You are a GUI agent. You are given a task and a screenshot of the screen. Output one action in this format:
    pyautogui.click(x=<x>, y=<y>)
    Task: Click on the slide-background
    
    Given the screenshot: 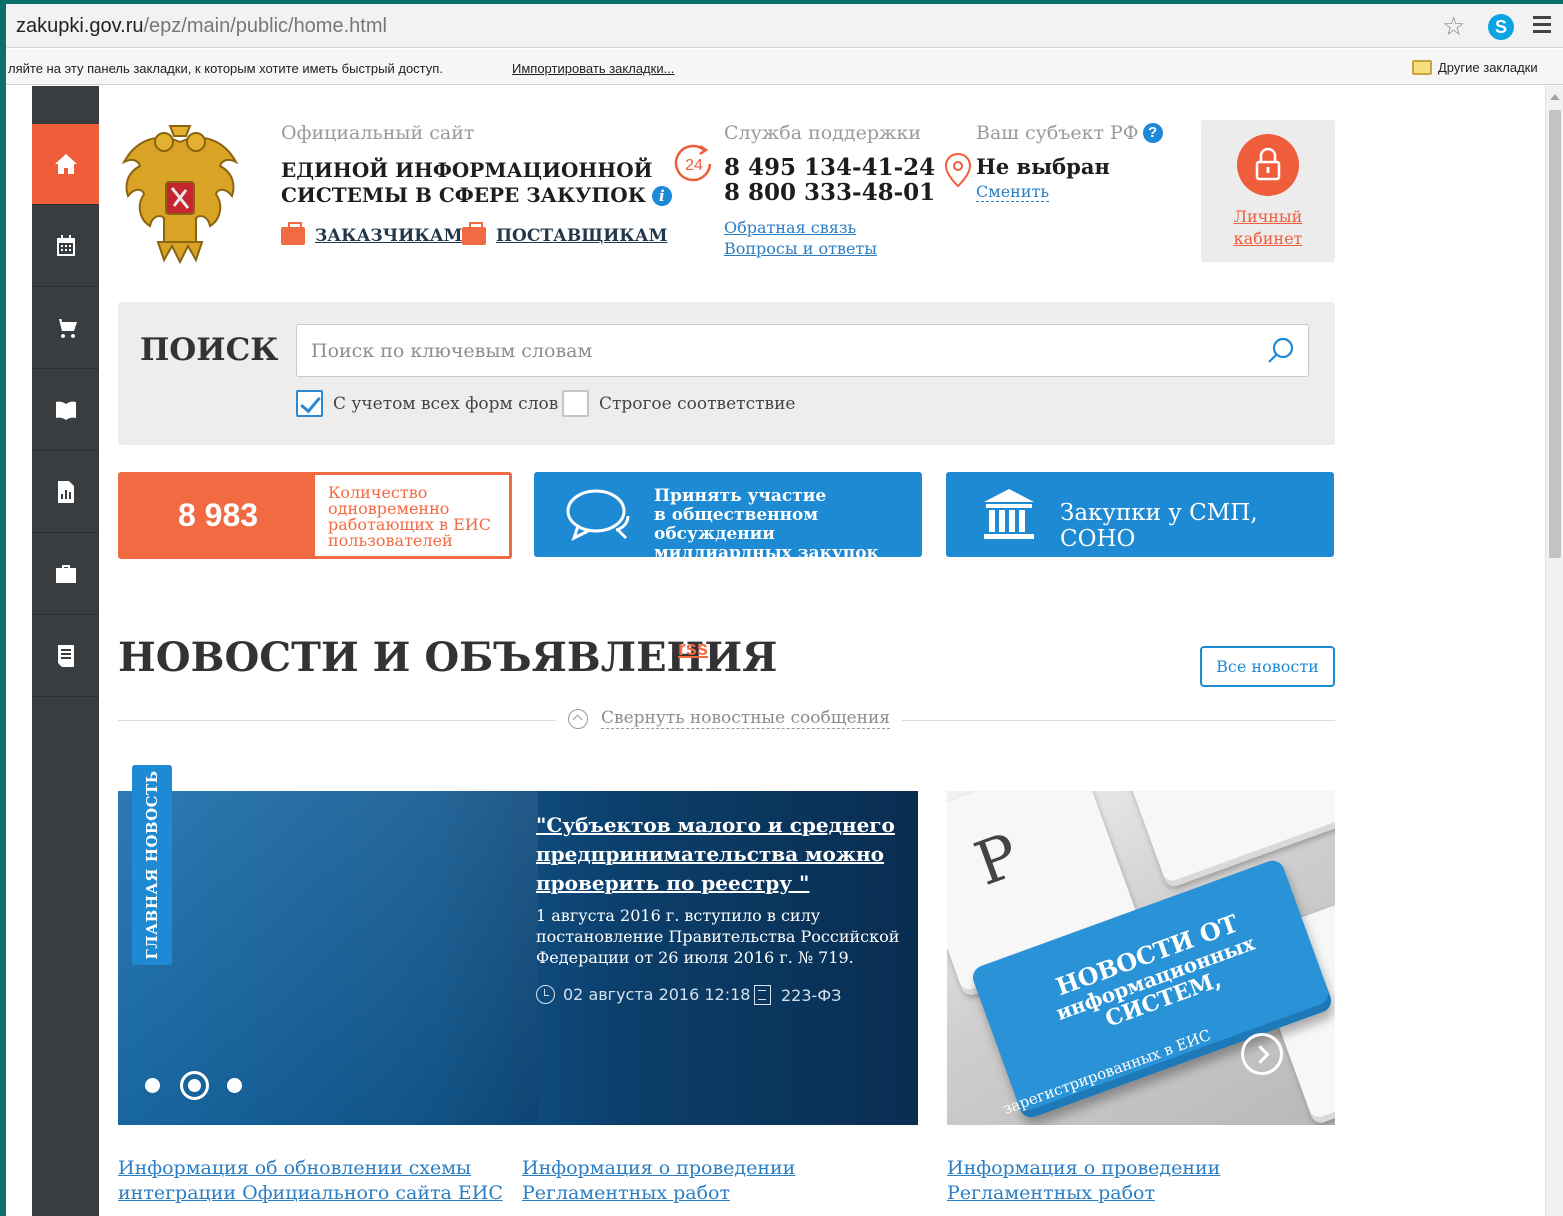 What is the action you would take?
    pyautogui.click(x=328, y=958)
    